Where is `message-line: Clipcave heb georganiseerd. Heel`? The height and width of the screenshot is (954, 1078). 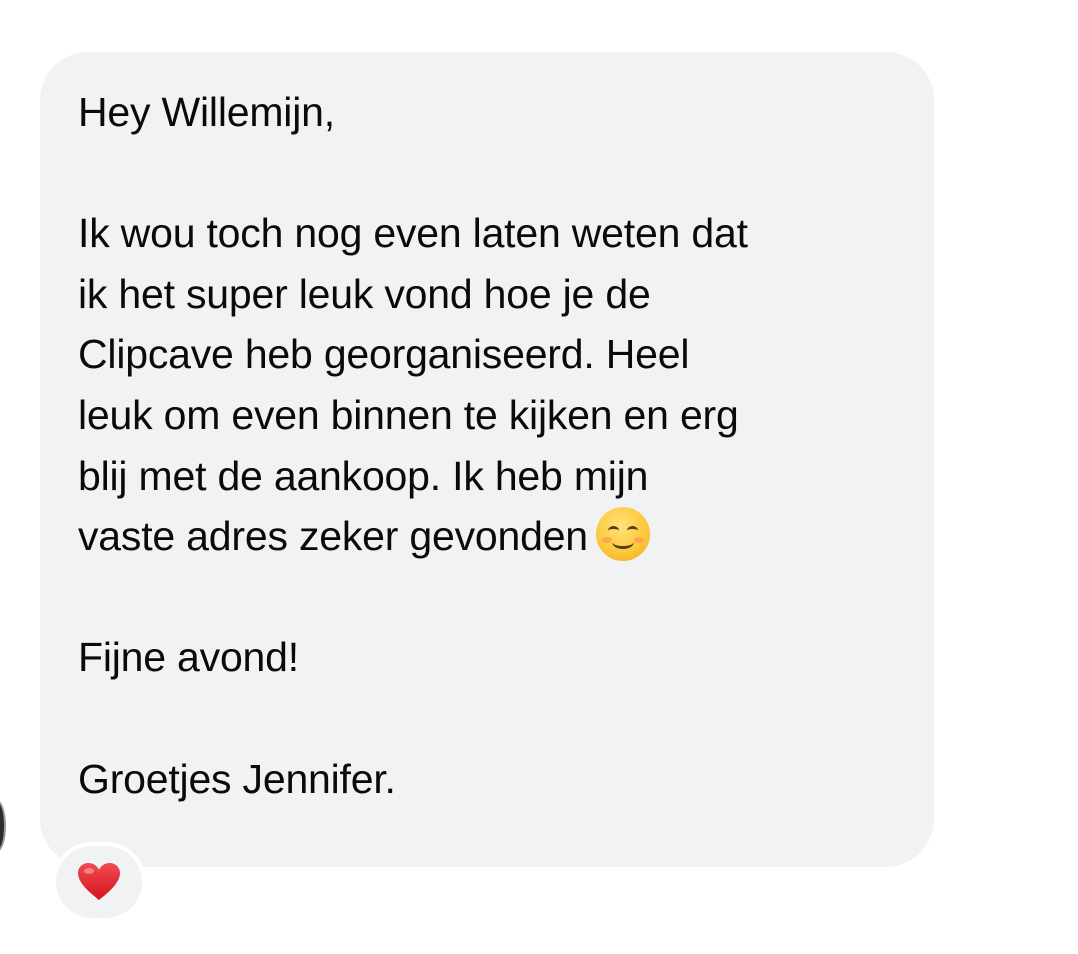 message-line: Clipcave heb georganiseerd. Heel is located at coordinates (384, 354).